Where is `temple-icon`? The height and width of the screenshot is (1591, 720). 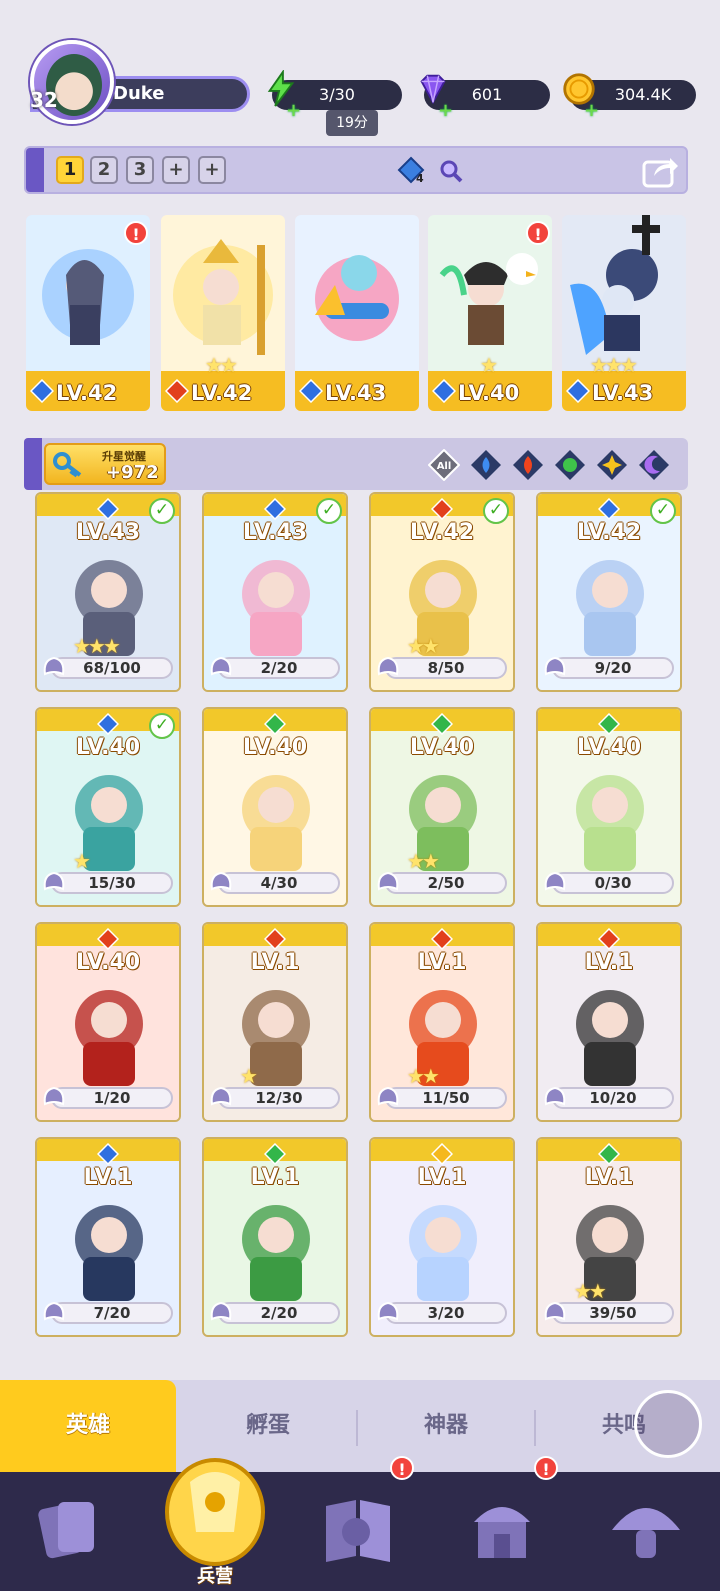
temple-icon is located at coordinates (502, 1528).